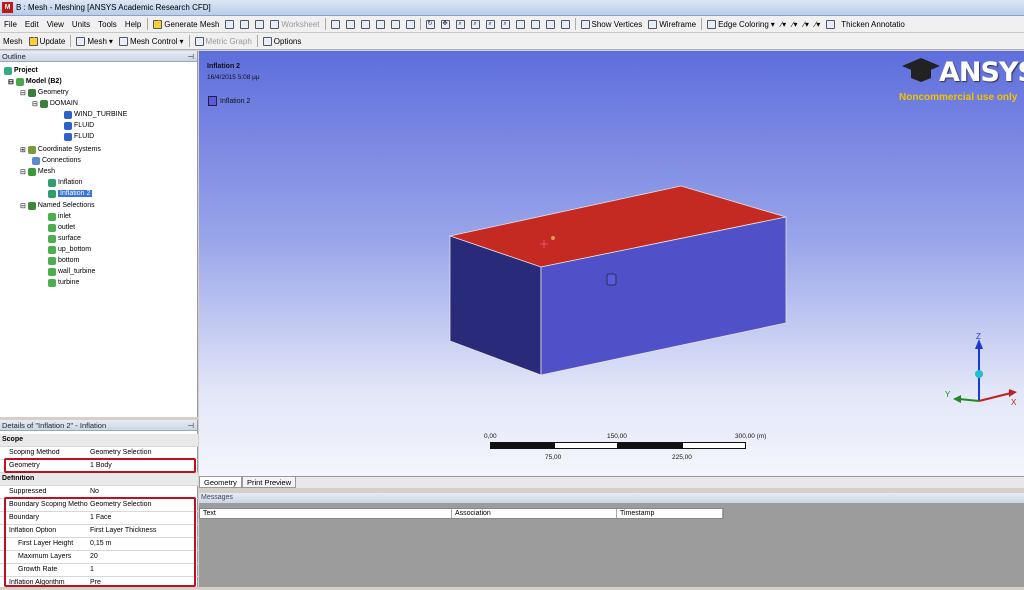 This screenshot has width=1024, height=590. What do you see at coordinates (282, 41) in the screenshot?
I see `options-button: Options` at bounding box center [282, 41].